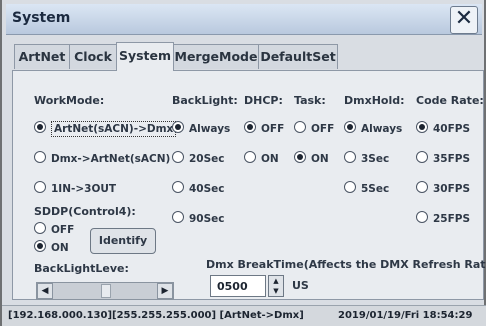  I want to click on coderate-option-30fps: 30FPS, so click(443, 188).